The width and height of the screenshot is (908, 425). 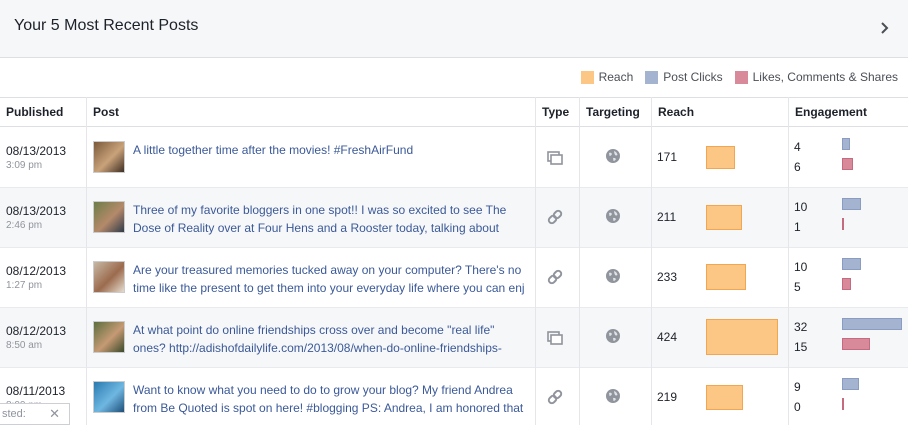 What do you see at coordinates (797, 287) in the screenshot?
I see `engagement-likes-value: 5` at bounding box center [797, 287].